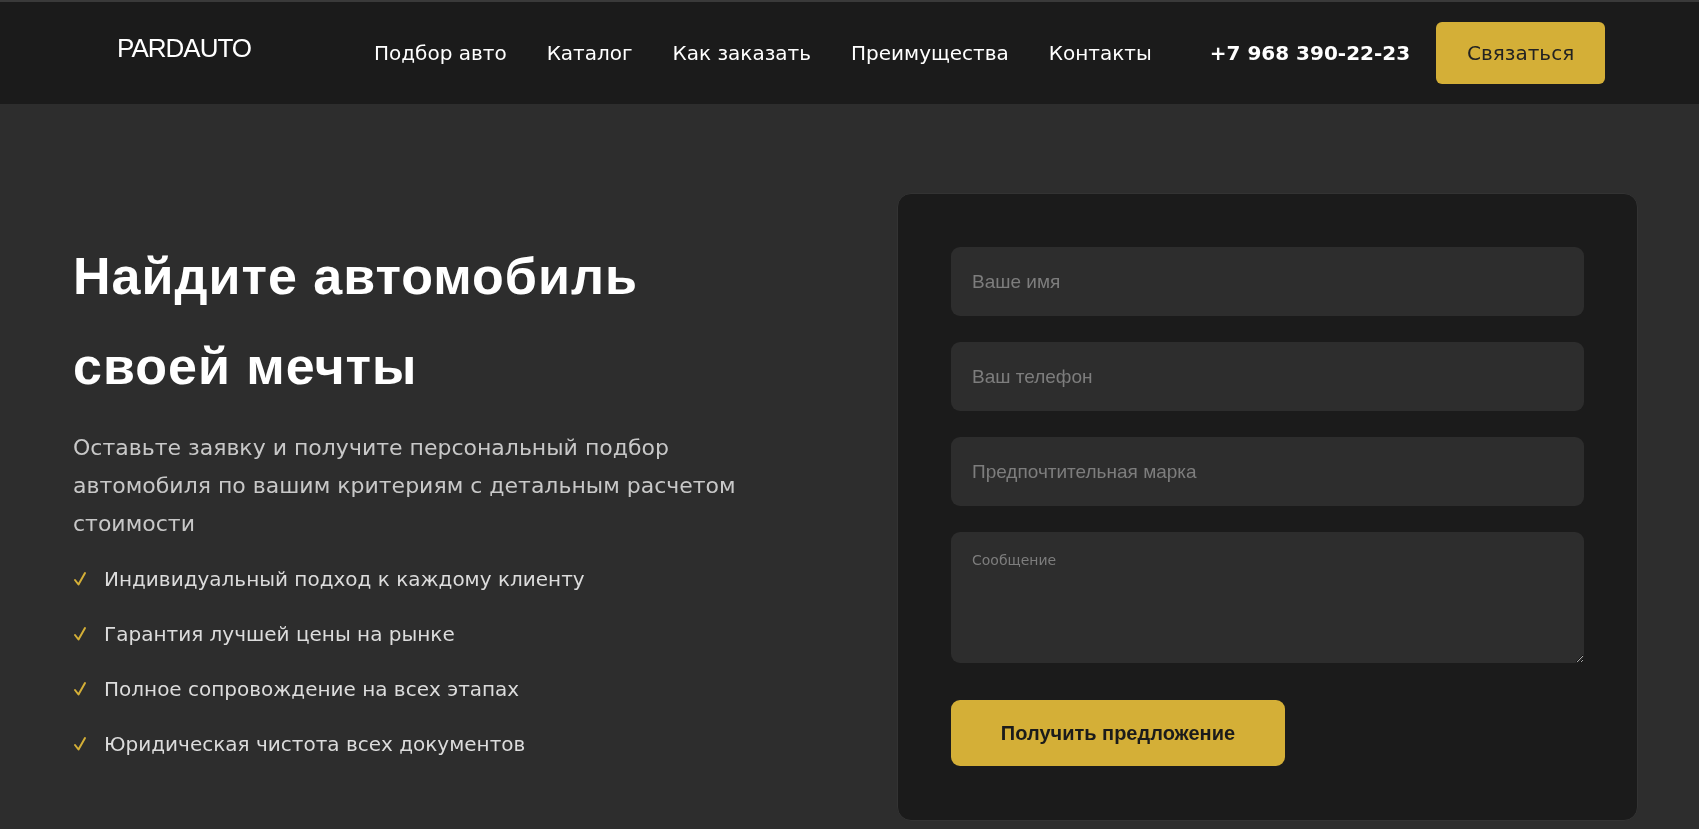 The image size is (1699, 829). Describe the element at coordinates (589, 53) in the screenshot. I see `nav-link: Каталог` at that location.